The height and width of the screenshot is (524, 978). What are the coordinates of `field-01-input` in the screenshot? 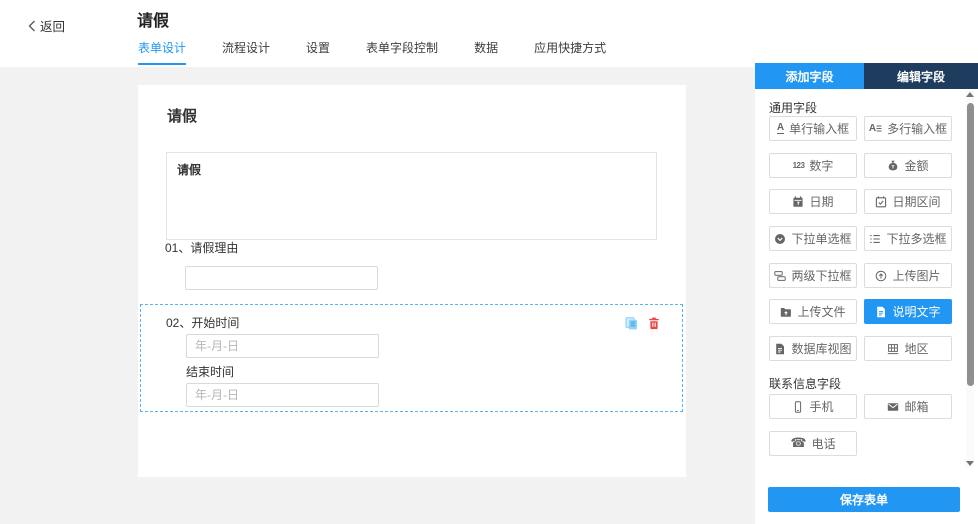 It's located at (281, 278).